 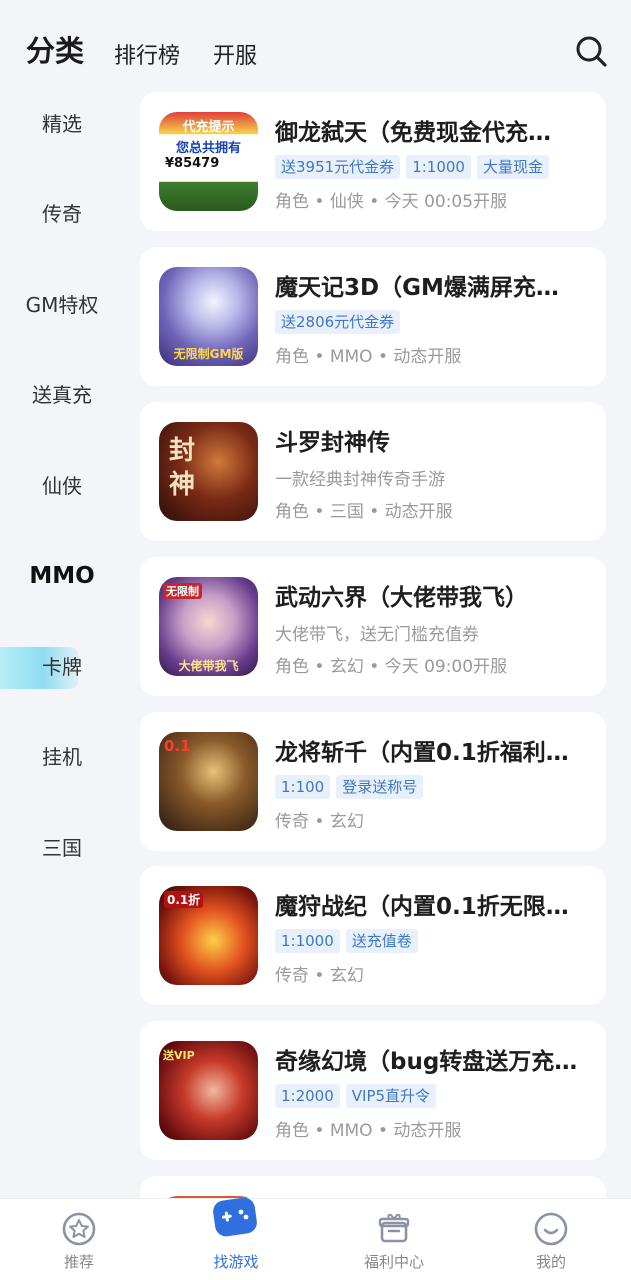 What do you see at coordinates (208, 781) in the screenshot?
I see `game-thumbnail: 0.1` at bounding box center [208, 781].